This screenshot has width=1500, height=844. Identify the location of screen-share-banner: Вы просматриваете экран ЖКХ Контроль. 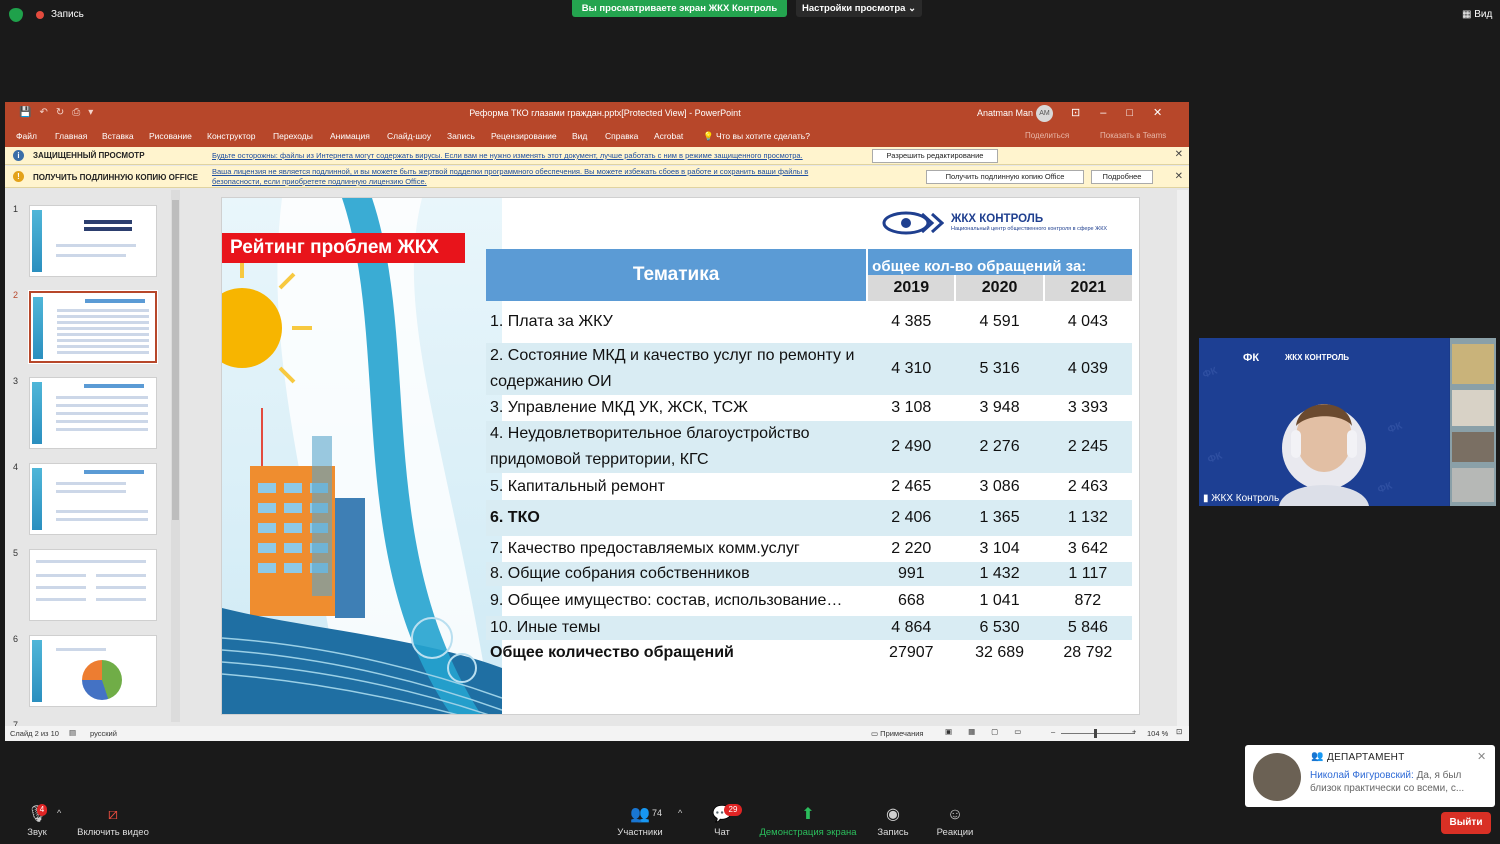
(679, 8).